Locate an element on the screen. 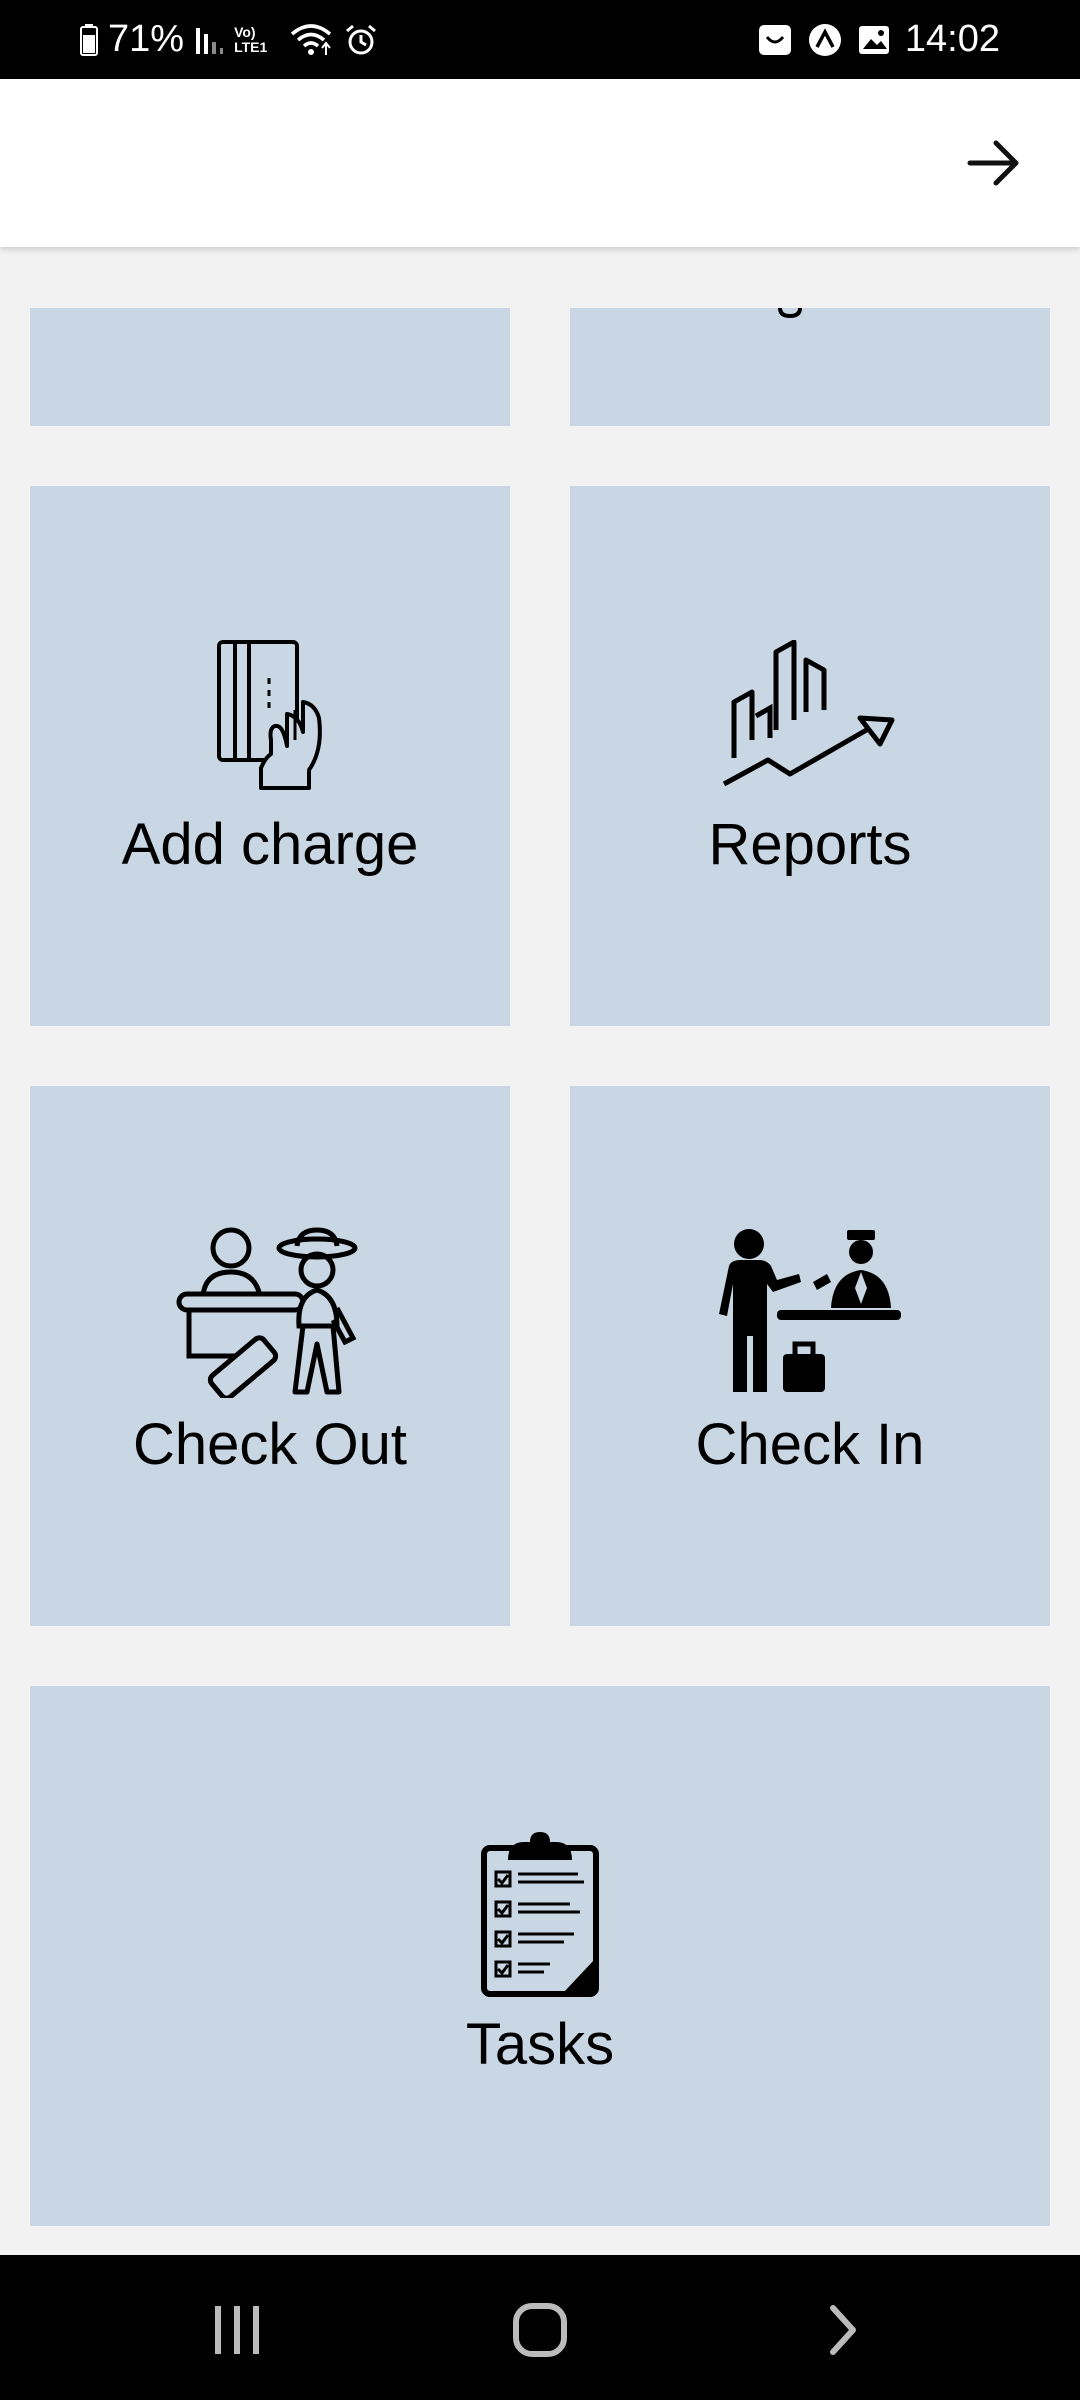  reports-tile: Reports is located at coordinates (810, 756).